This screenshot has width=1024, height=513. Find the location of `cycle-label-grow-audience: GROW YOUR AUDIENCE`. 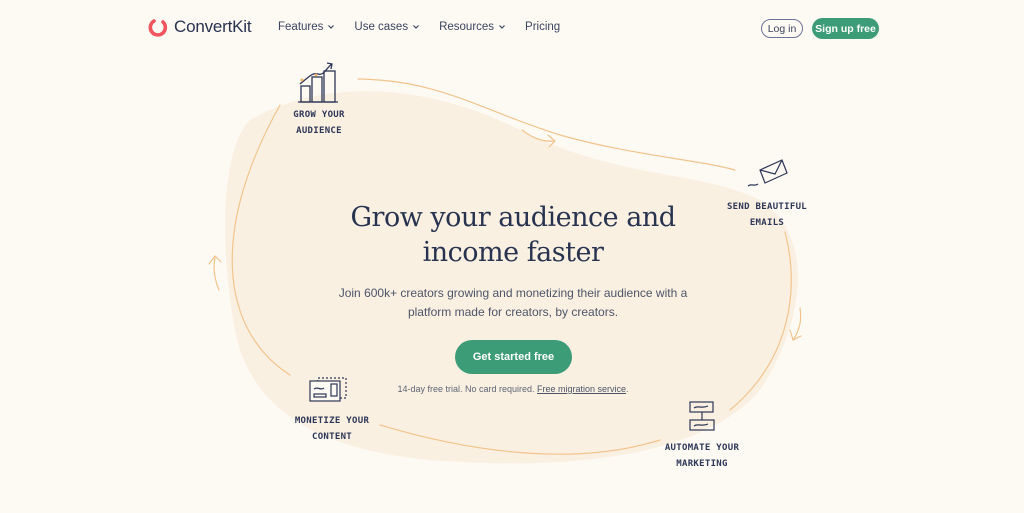

cycle-label-grow-audience: GROW YOUR AUDIENCE is located at coordinates (319, 123).